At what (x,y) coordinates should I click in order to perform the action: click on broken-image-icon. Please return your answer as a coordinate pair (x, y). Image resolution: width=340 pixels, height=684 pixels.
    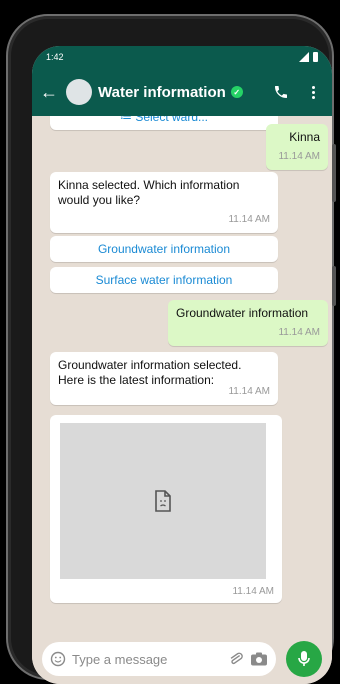
    Looking at the image, I should click on (163, 501).